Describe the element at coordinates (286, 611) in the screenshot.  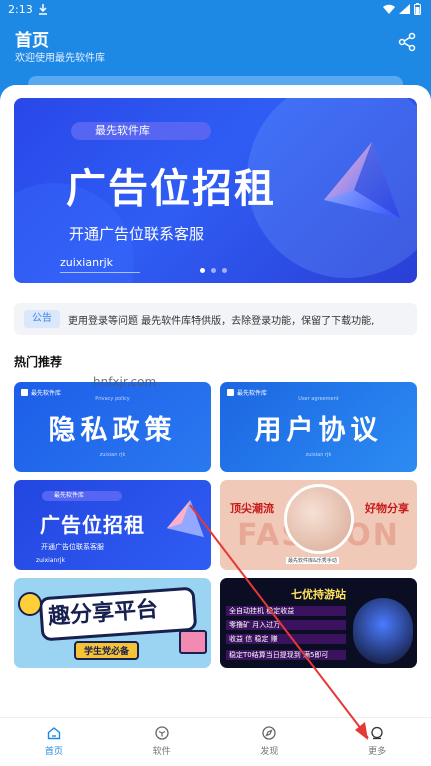
I see `card-line: 全自动挂机 稳定收益` at that location.